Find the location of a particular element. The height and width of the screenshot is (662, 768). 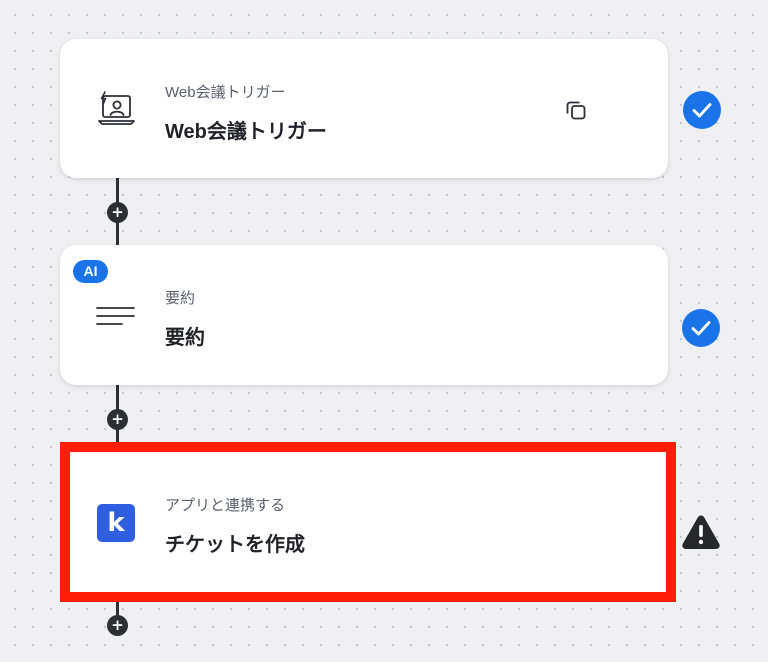

step-title: チケットを作成 is located at coordinates (235, 545).